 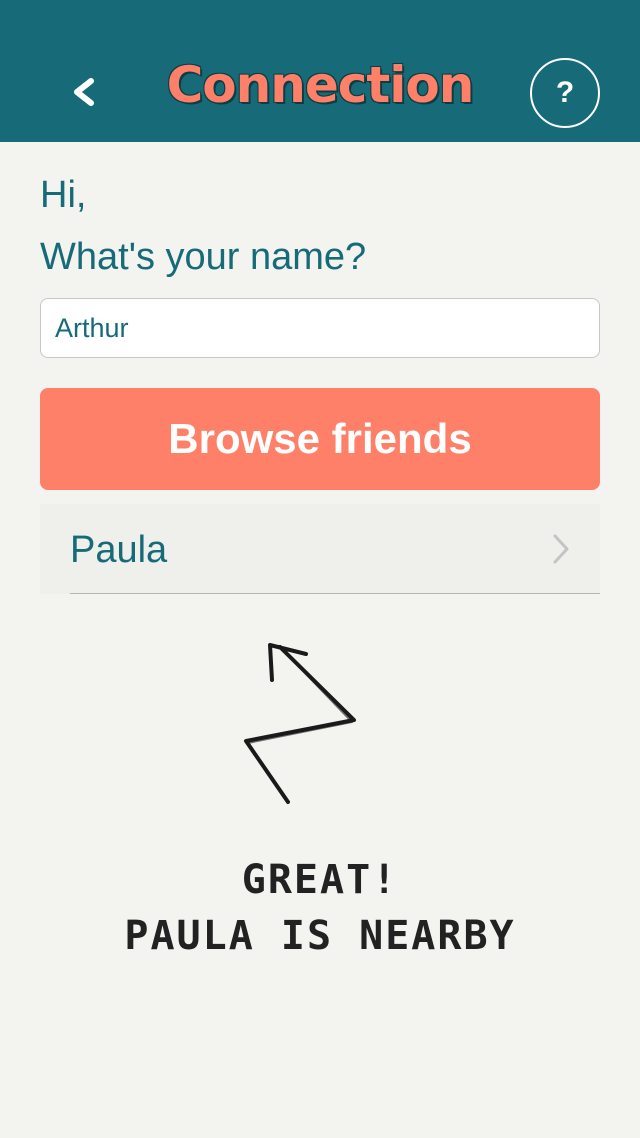 What do you see at coordinates (565, 93) in the screenshot?
I see `help-button: ?` at bounding box center [565, 93].